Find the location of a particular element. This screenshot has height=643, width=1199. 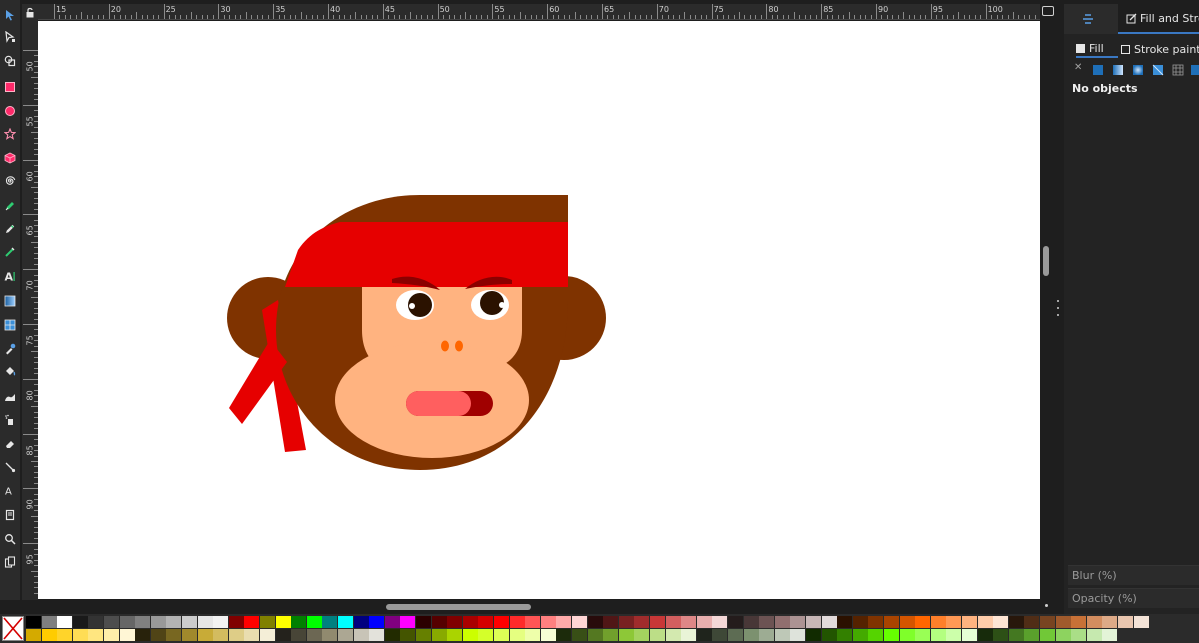

star-tool-icon is located at coordinates (10, 134).